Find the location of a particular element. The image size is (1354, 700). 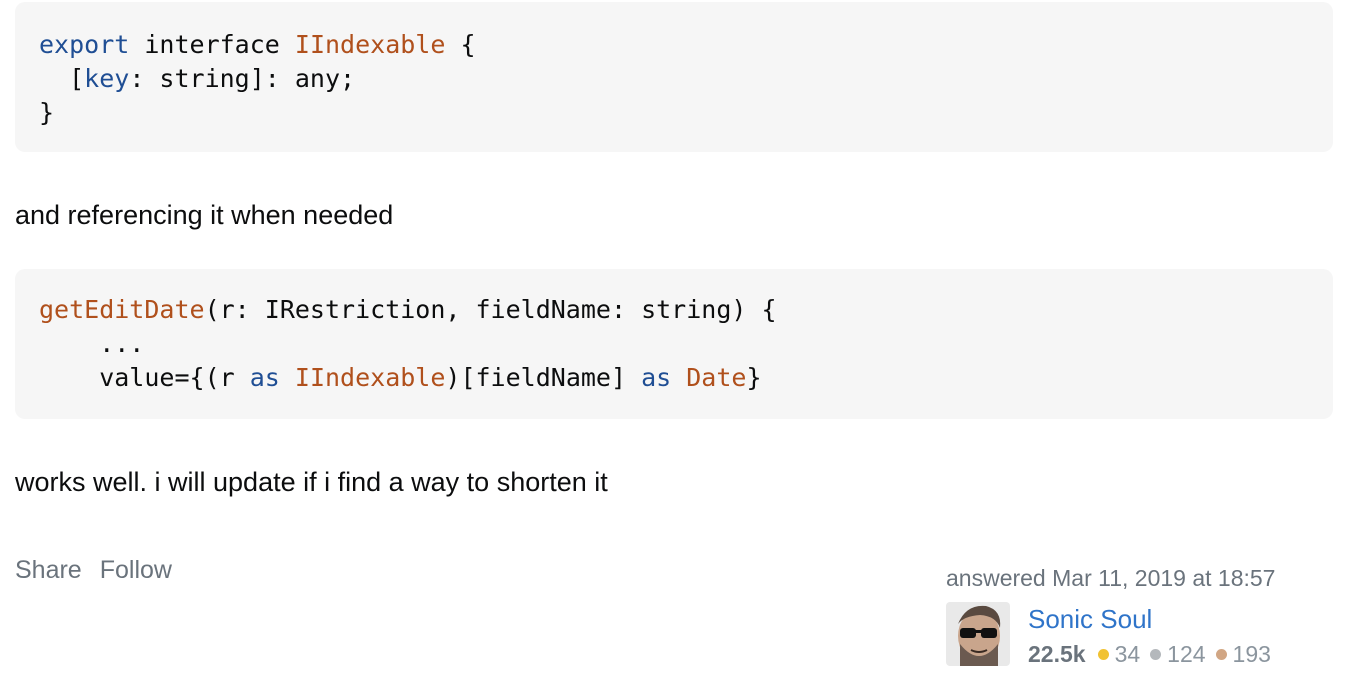

gold-badges: 34 is located at coordinates (1119, 654).